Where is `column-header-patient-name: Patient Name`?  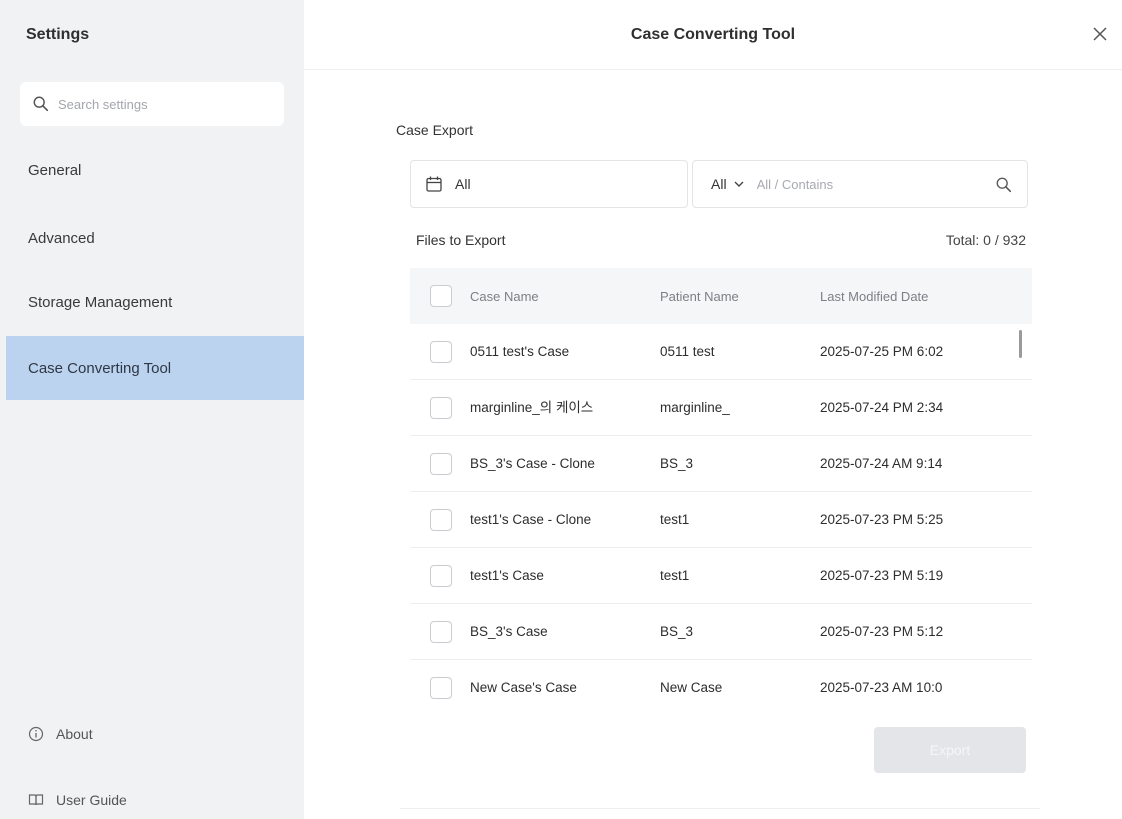 column-header-patient-name: Patient Name is located at coordinates (740, 296).